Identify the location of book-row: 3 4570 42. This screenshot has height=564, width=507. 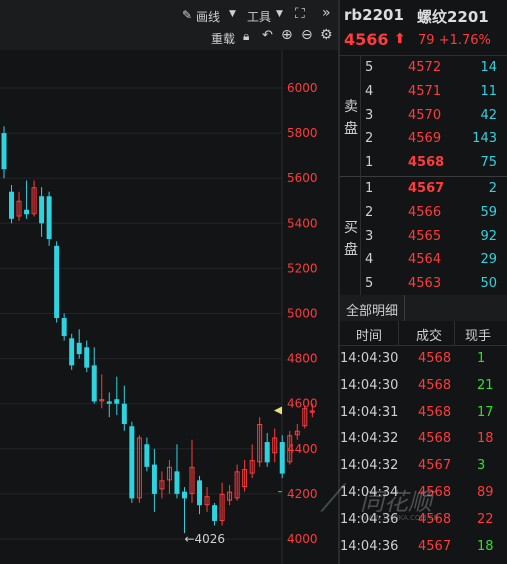
(423, 116).